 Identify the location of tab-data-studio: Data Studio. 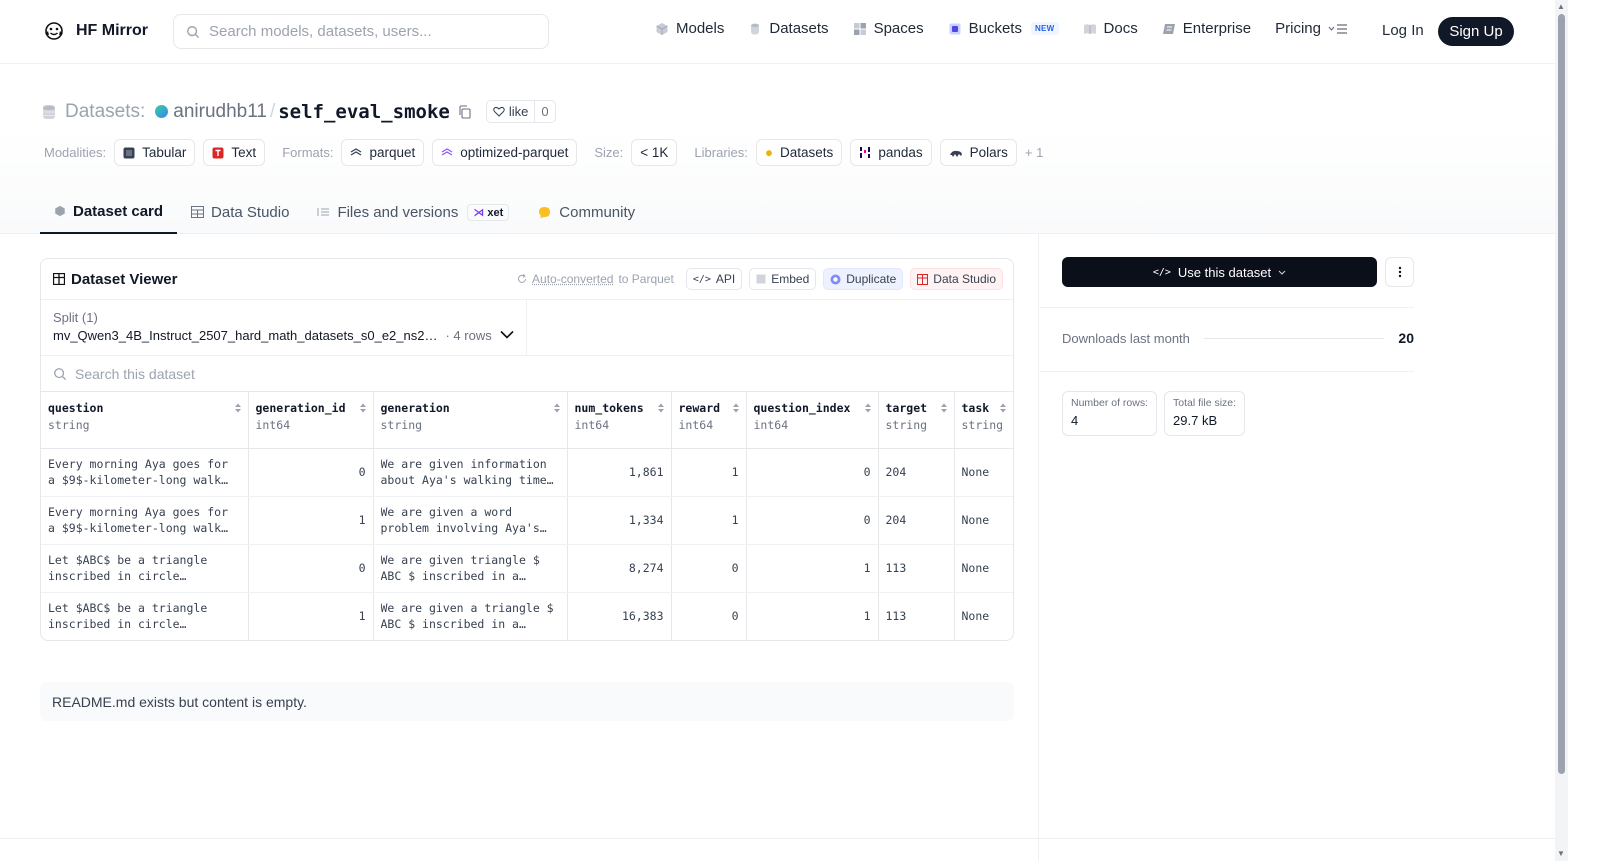
(240, 212).